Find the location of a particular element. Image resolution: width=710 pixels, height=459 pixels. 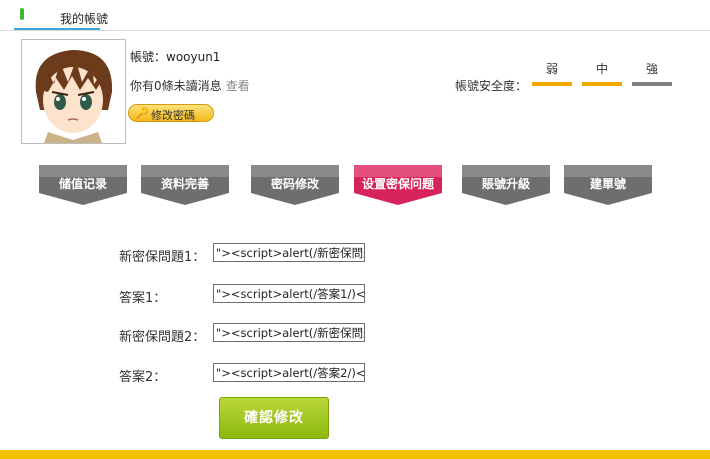

tab-recharge-records: 储值记录 is located at coordinates (83, 185).